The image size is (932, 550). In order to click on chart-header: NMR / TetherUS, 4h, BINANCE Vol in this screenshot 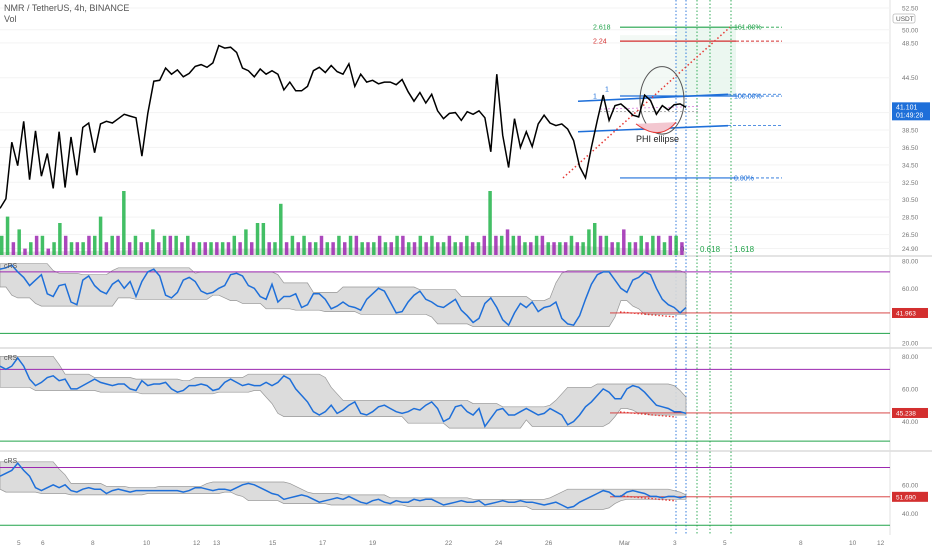, I will do `click(66, 14)`.